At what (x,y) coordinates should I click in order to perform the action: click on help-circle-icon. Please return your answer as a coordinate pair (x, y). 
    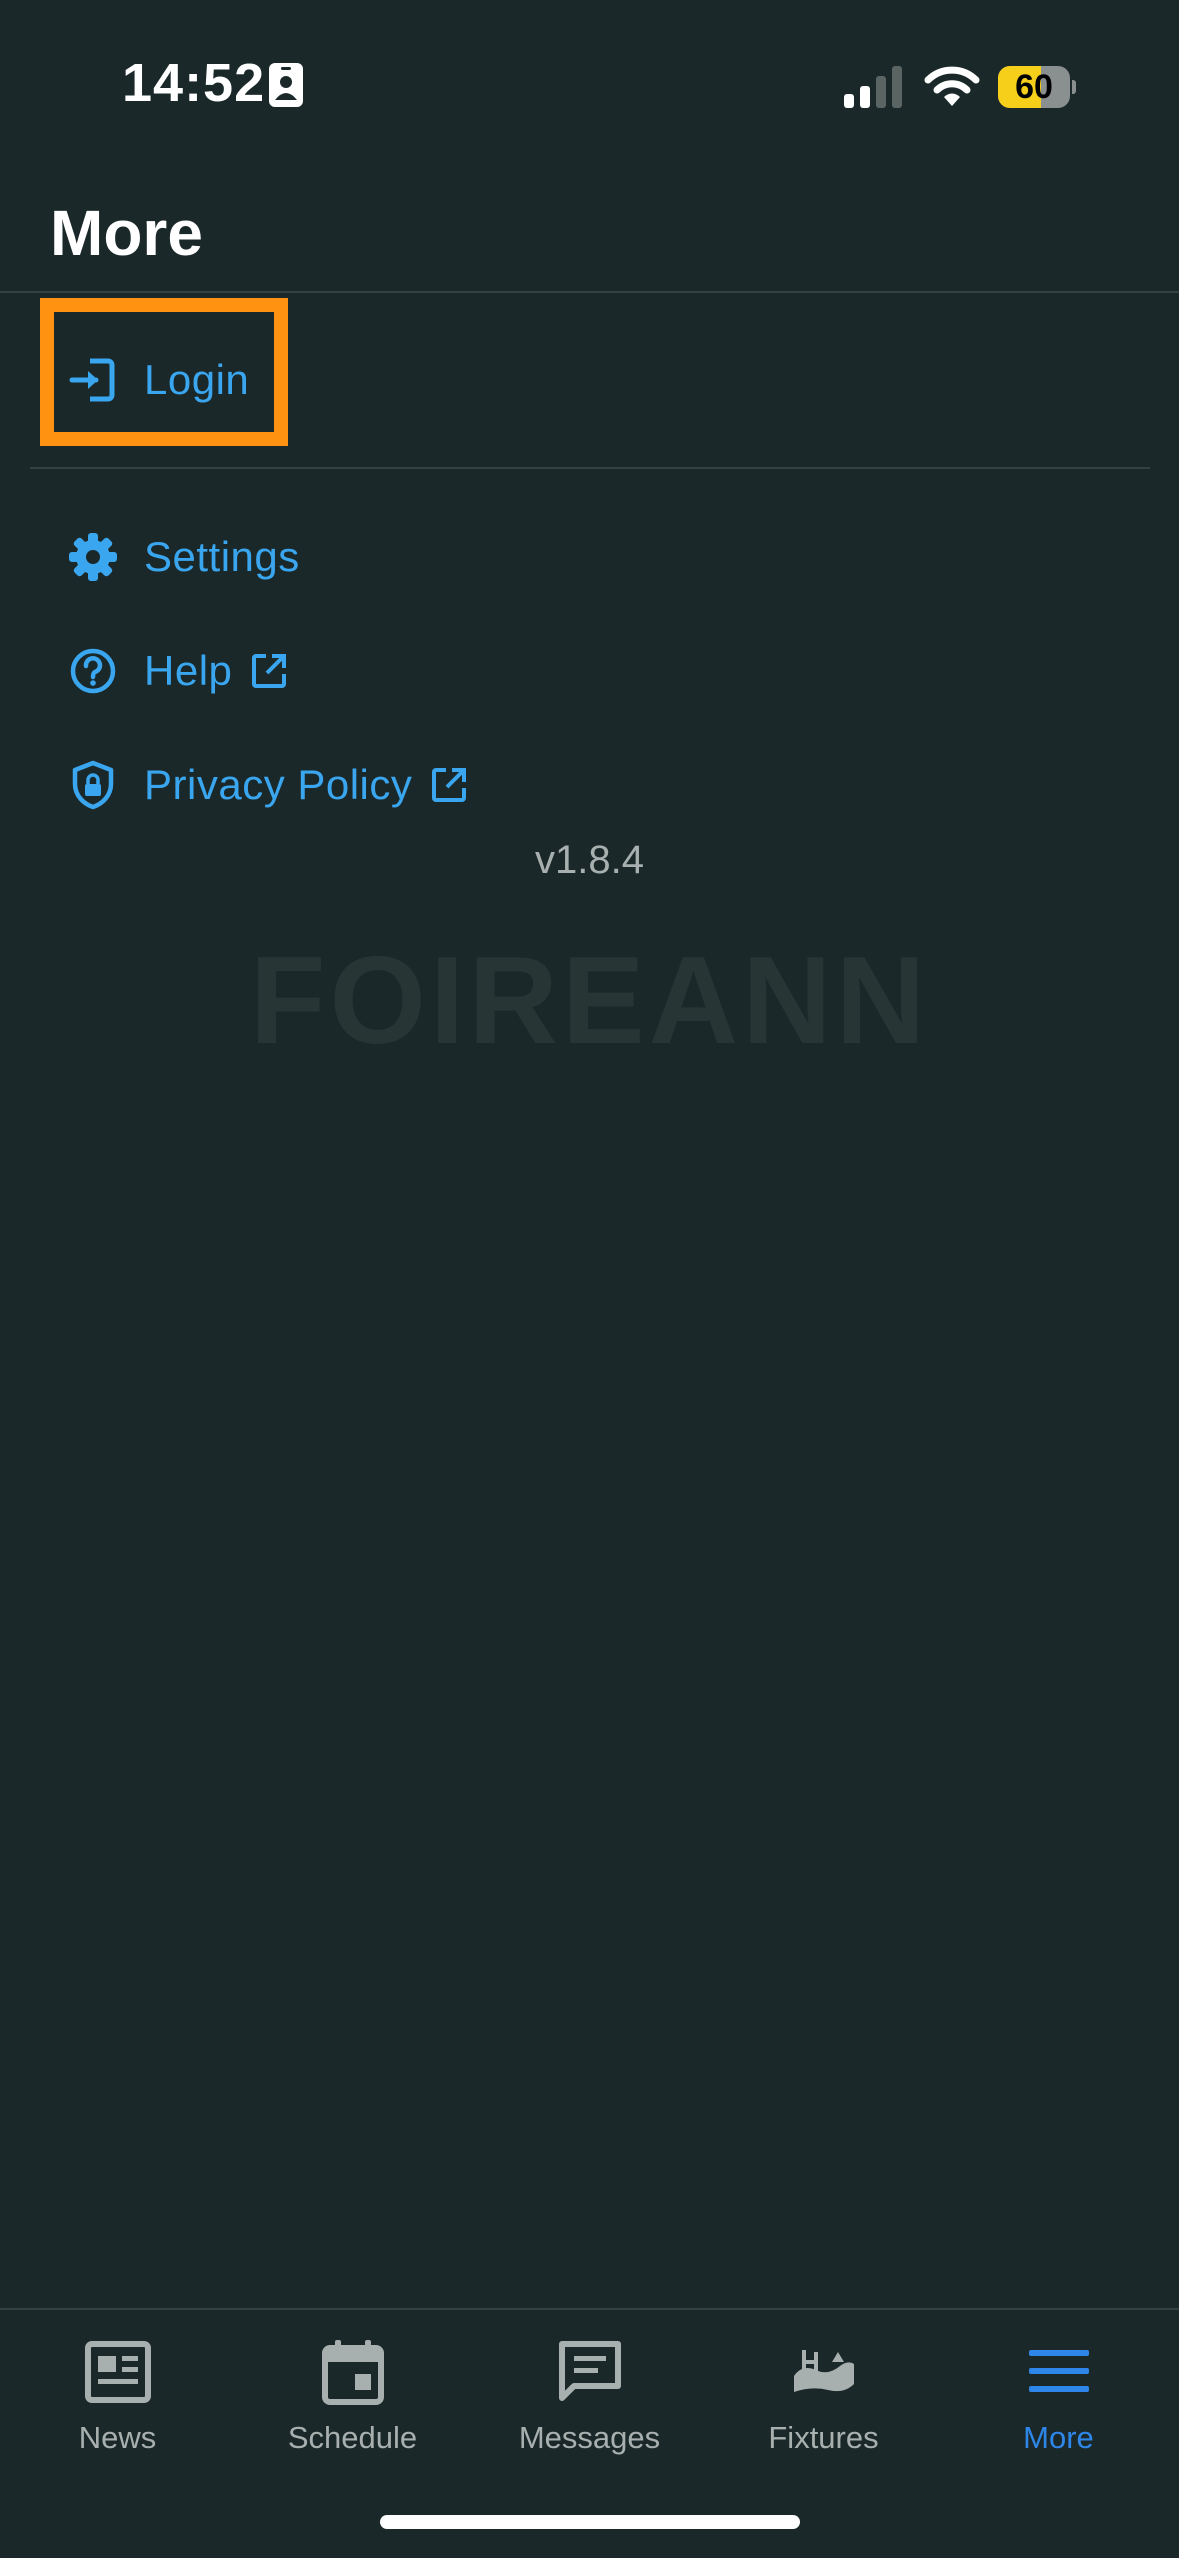
    Looking at the image, I should click on (93, 671).